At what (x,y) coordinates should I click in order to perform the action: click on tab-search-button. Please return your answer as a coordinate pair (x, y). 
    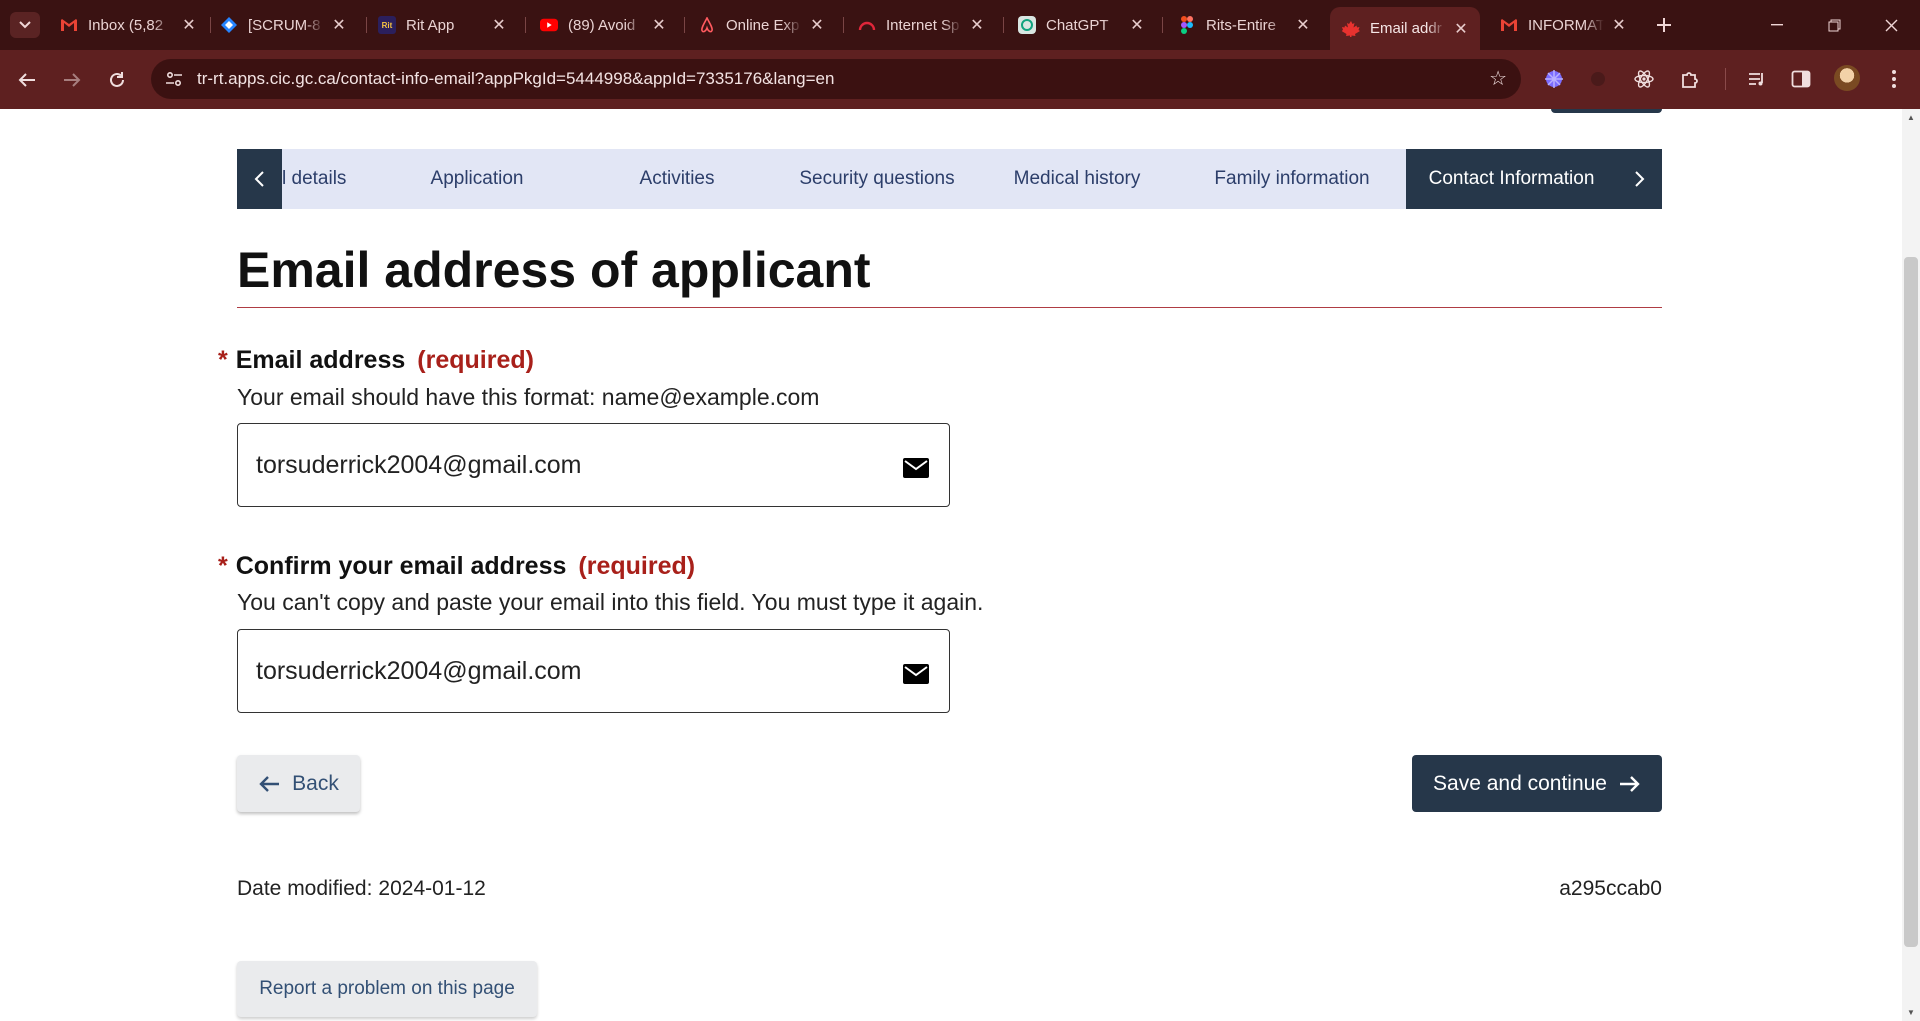
    Looking at the image, I should click on (25, 25).